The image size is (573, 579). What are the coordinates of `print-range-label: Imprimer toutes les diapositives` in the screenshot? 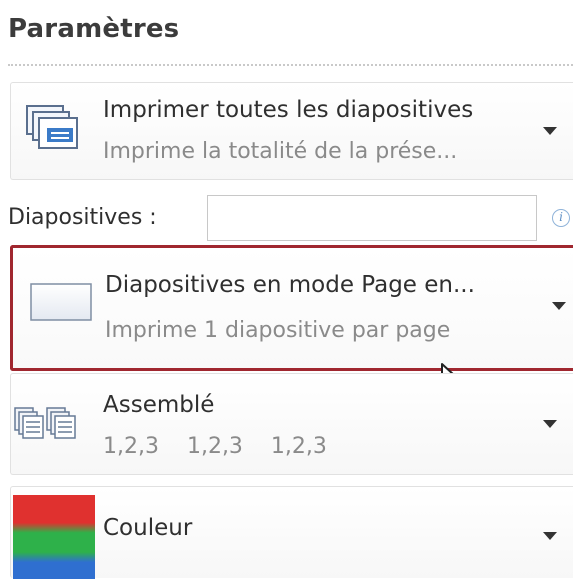 It's located at (288, 110).